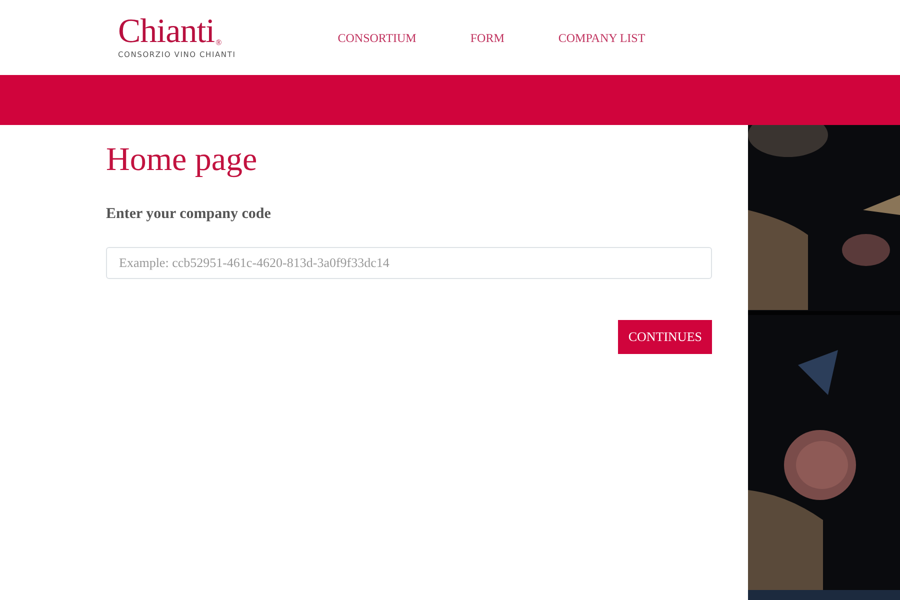 This screenshot has height=600, width=900. What do you see at coordinates (377, 37) in the screenshot?
I see `nav-link: CONSORTIUM` at bounding box center [377, 37].